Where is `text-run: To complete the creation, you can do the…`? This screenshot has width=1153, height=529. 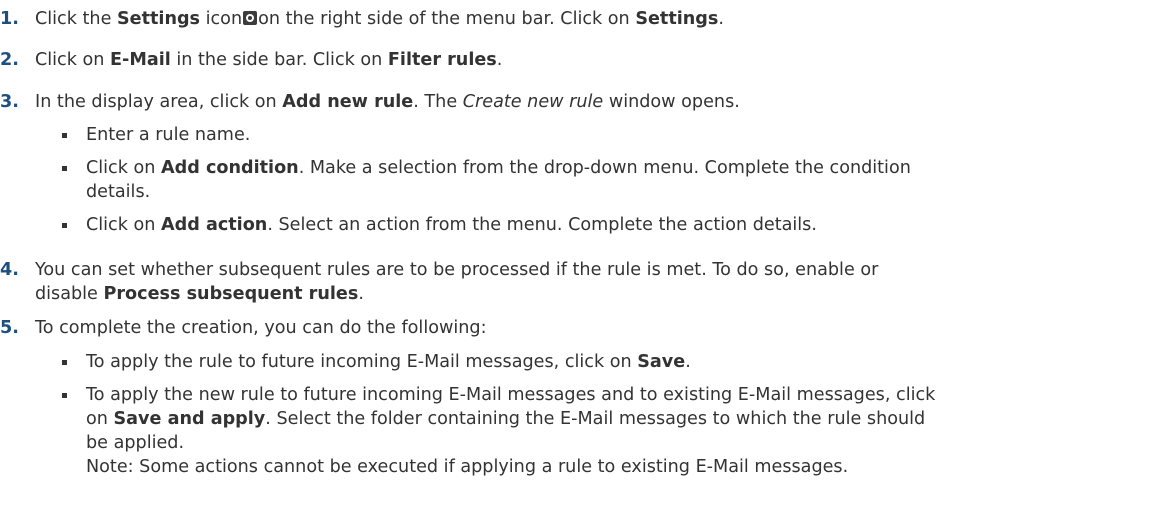
text-run: To complete the creation, you can do the… is located at coordinates (261, 328).